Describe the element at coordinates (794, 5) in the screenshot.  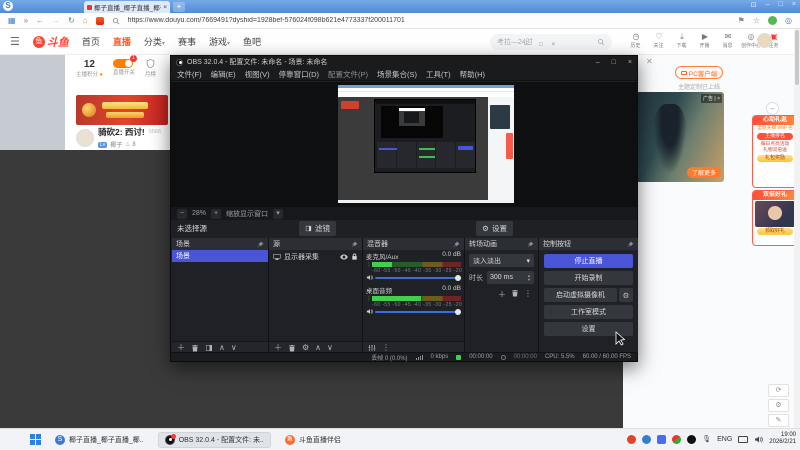
I see `browser-close-button: ×` at that location.